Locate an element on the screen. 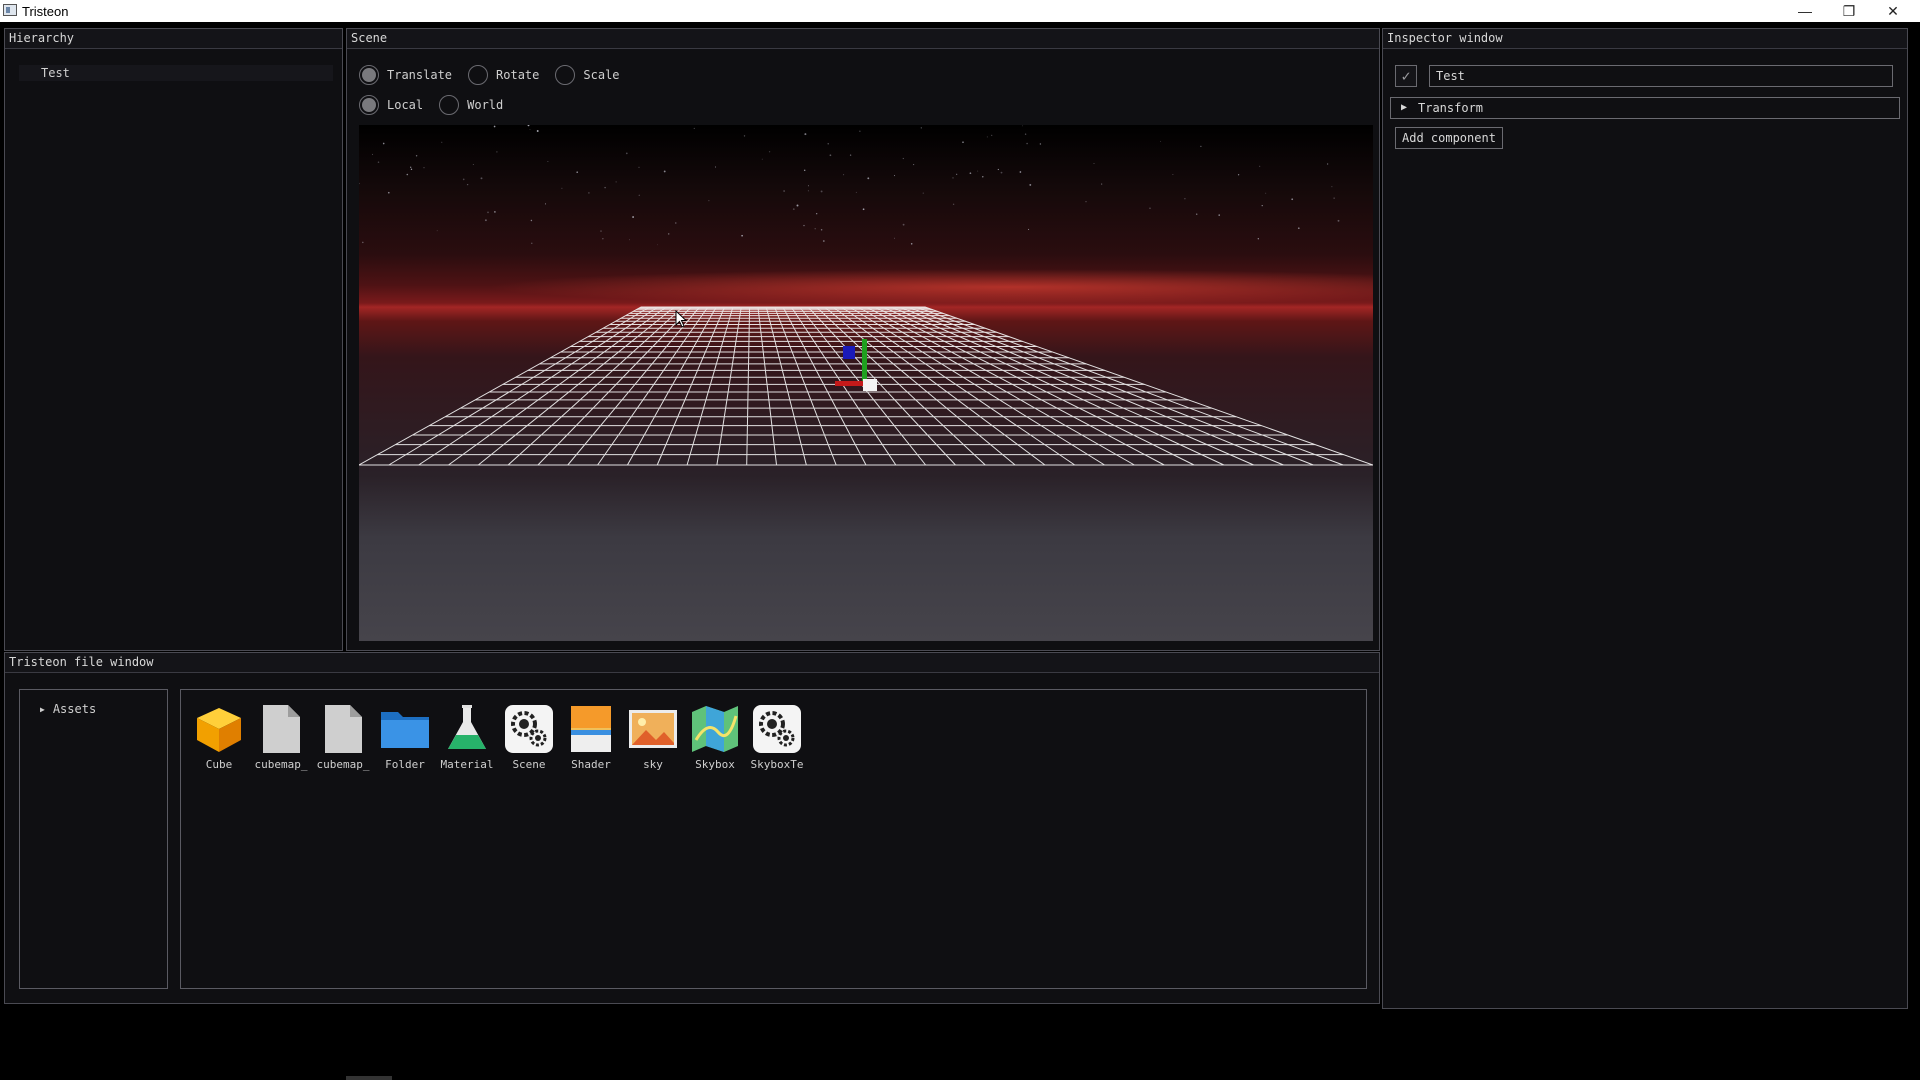  asset-label: Scene is located at coordinates (529, 764).